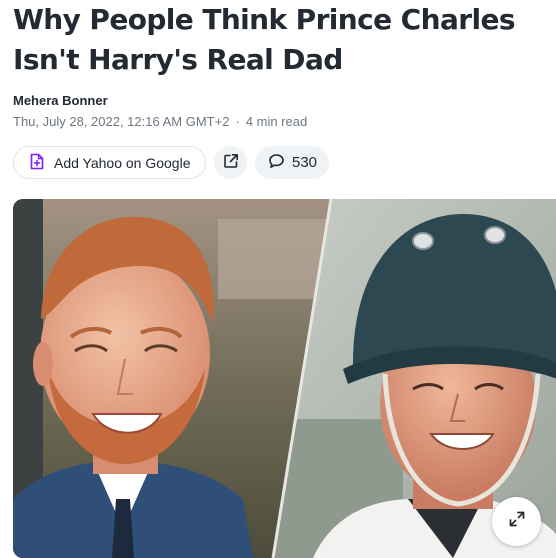 This screenshot has width=556, height=558. I want to click on add-yahoo-on-google-button: Add Yahoo on Google, so click(109, 162).